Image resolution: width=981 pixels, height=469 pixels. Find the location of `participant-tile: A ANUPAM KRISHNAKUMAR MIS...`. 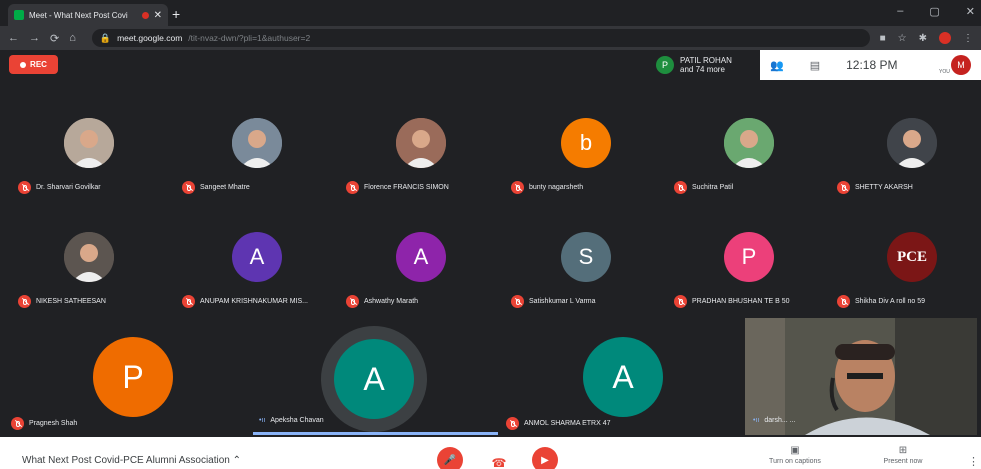

participant-tile: A ANUPAM KRISHNAKUMAR MIS... is located at coordinates (257, 280).